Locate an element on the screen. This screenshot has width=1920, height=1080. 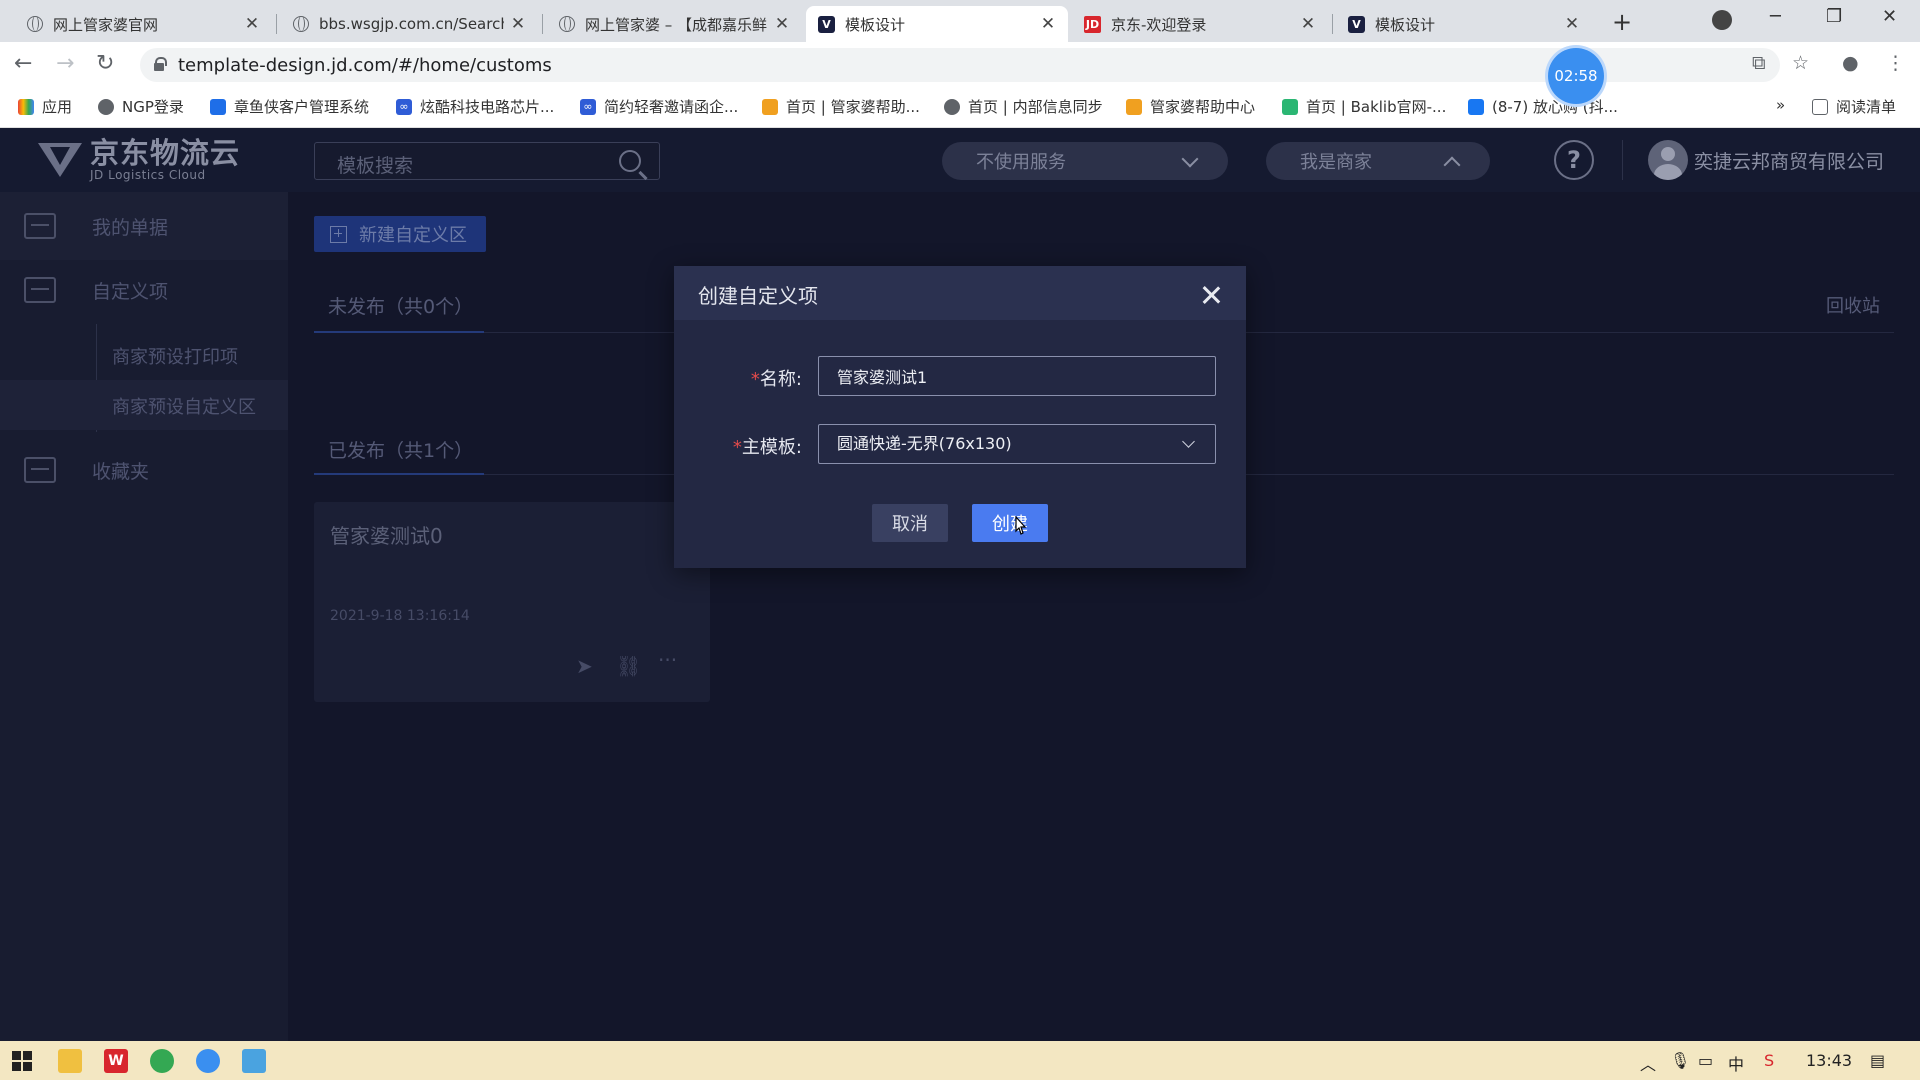
windows-start-icon is located at coordinates (22, 1061).